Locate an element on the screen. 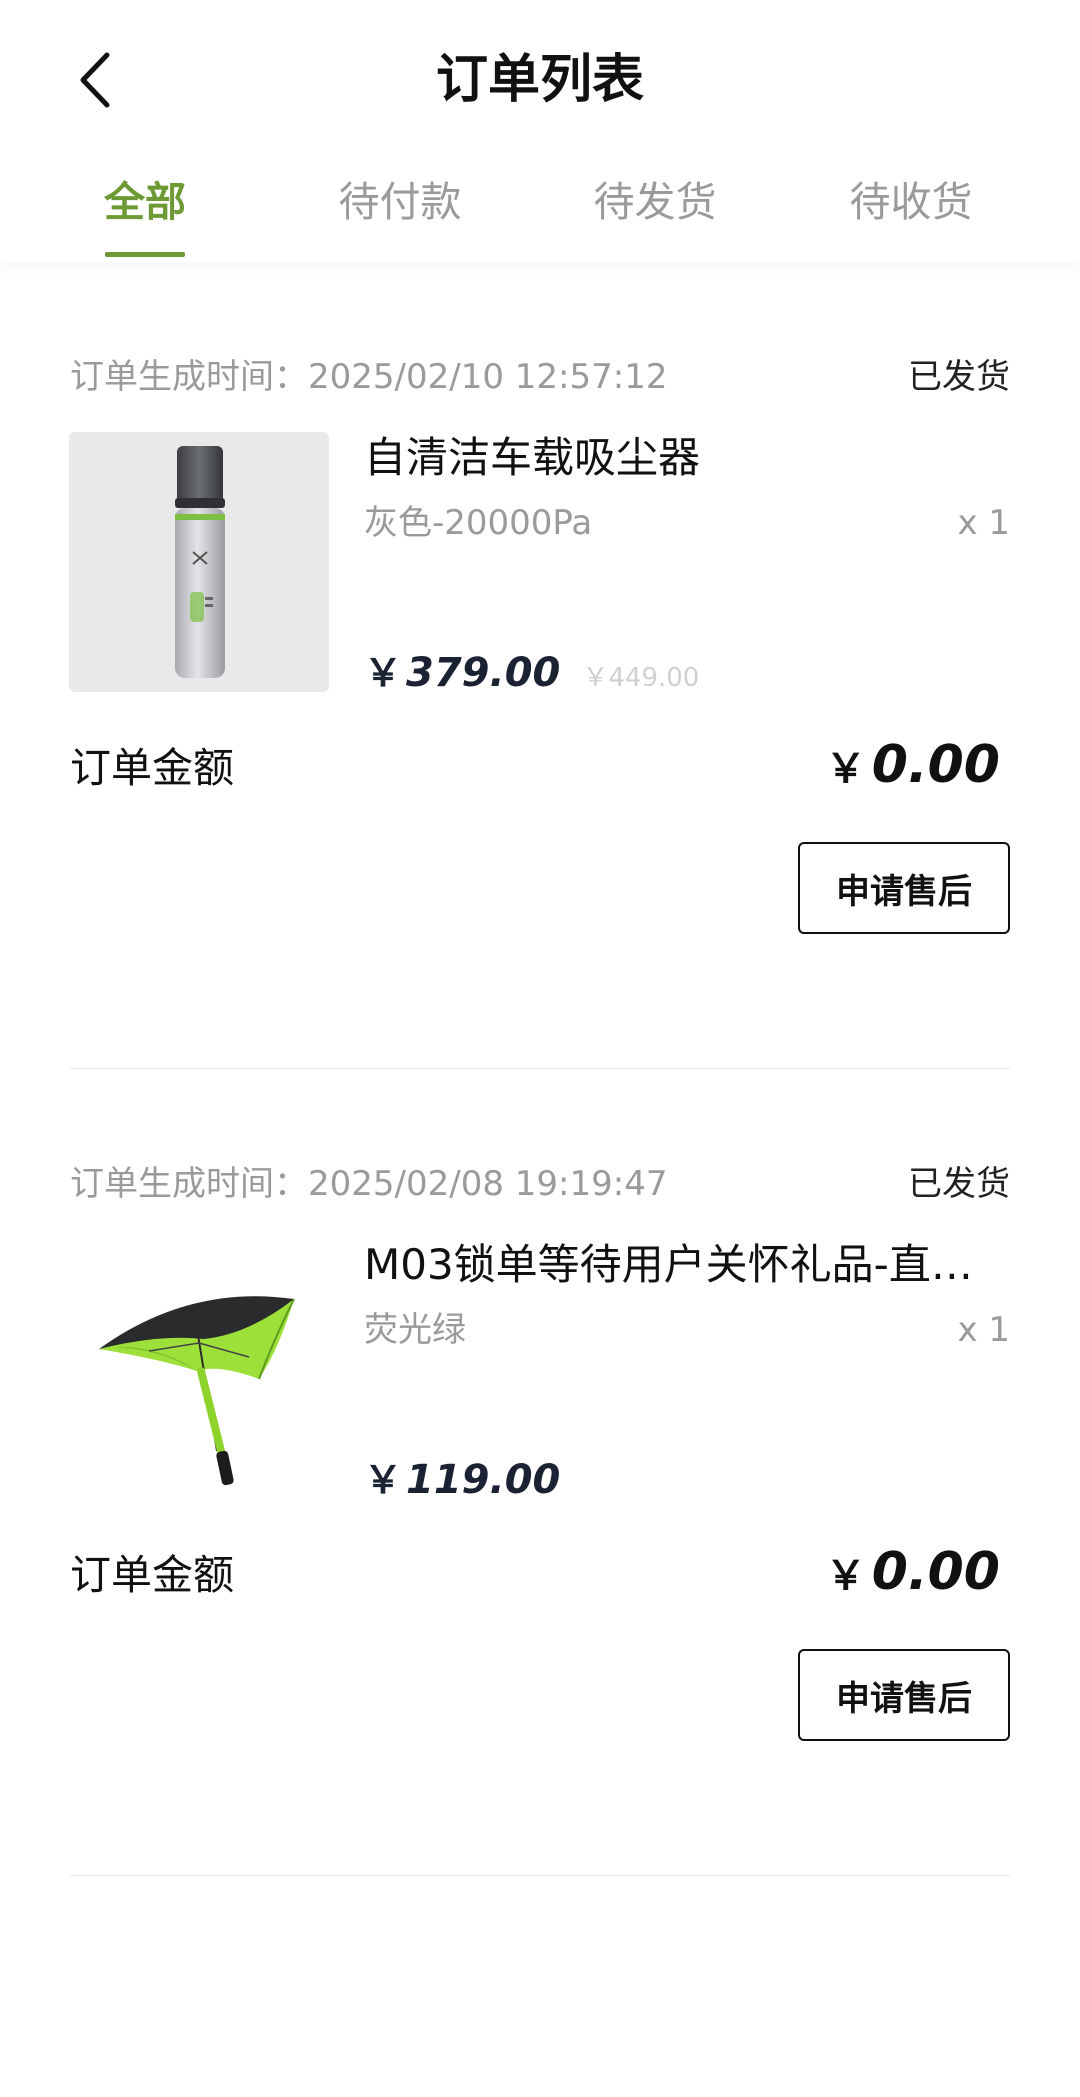 The image size is (1080, 2097). order-divider is located at coordinates (540, 1875).